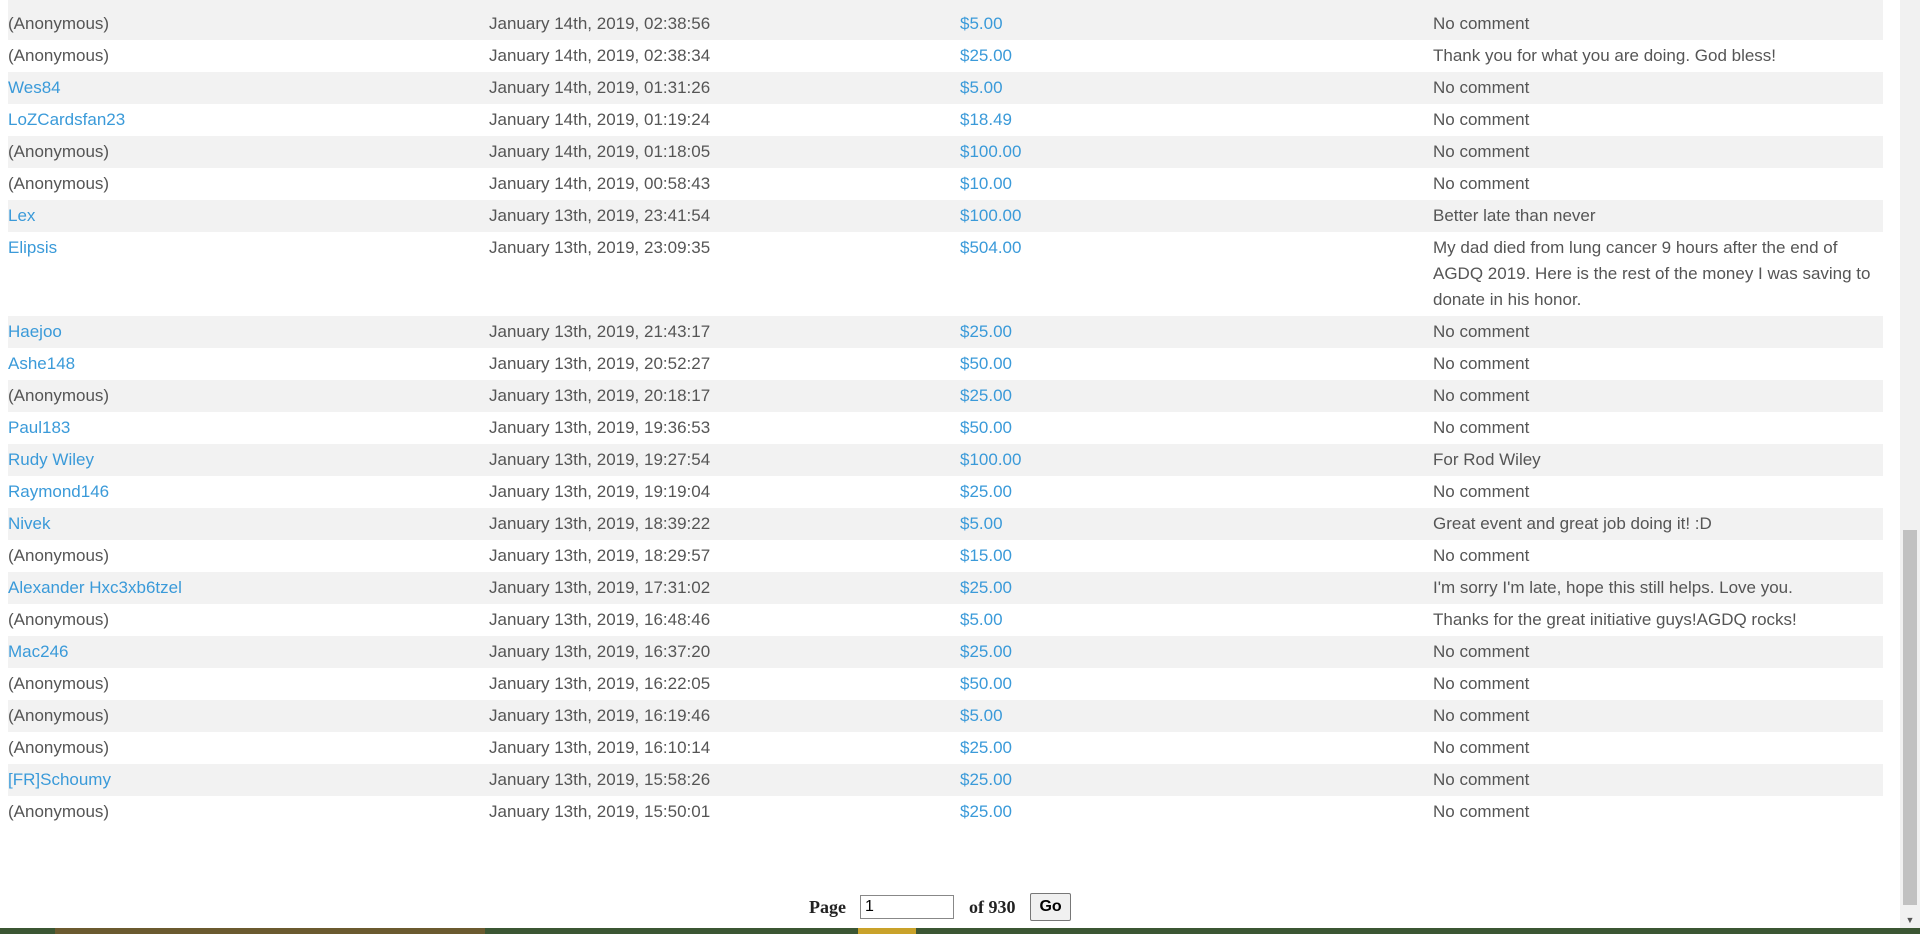 The image size is (1920, 934). Describe the element at coordinates (1196, 684) in the screenshot. I see `donation-amount-cell: $50.00` at that location.